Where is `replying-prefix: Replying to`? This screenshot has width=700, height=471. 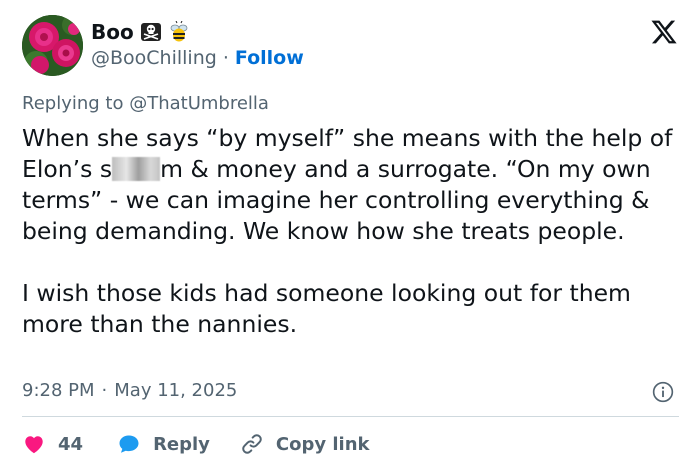
replying-prefix: Replying to is located at coordinates (73, 103).